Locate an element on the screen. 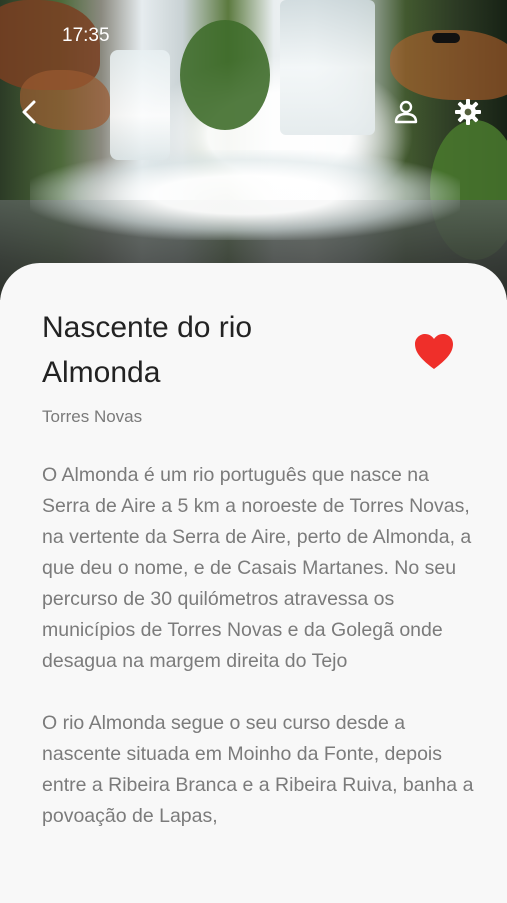 The image size is (507, 903). place-location: Torres Novas is located at coordinates (92, 416).